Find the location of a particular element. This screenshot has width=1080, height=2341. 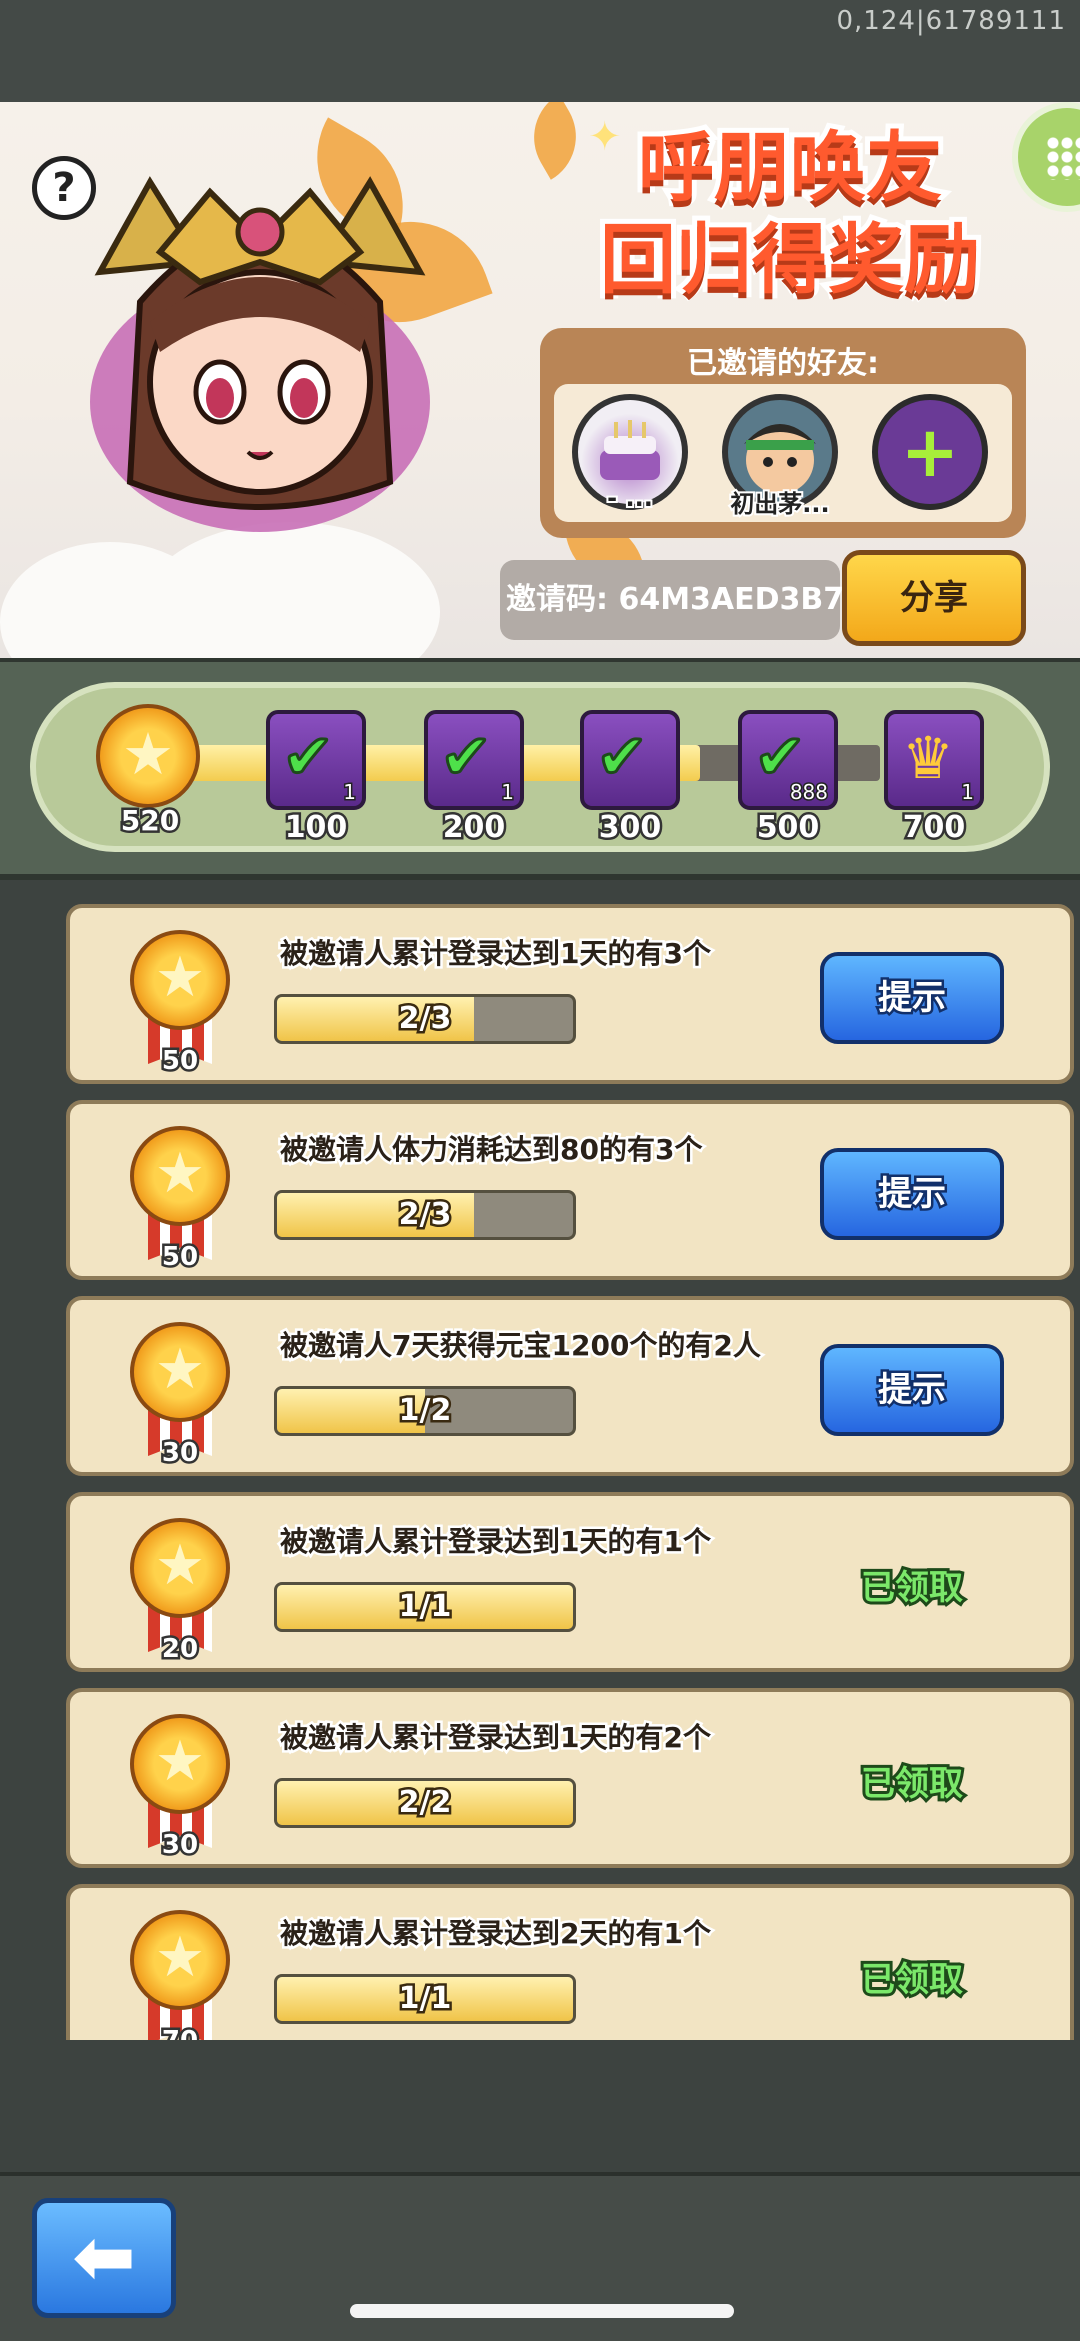

task-progress-text: 1/2 is located at coordinates (425, 1411).